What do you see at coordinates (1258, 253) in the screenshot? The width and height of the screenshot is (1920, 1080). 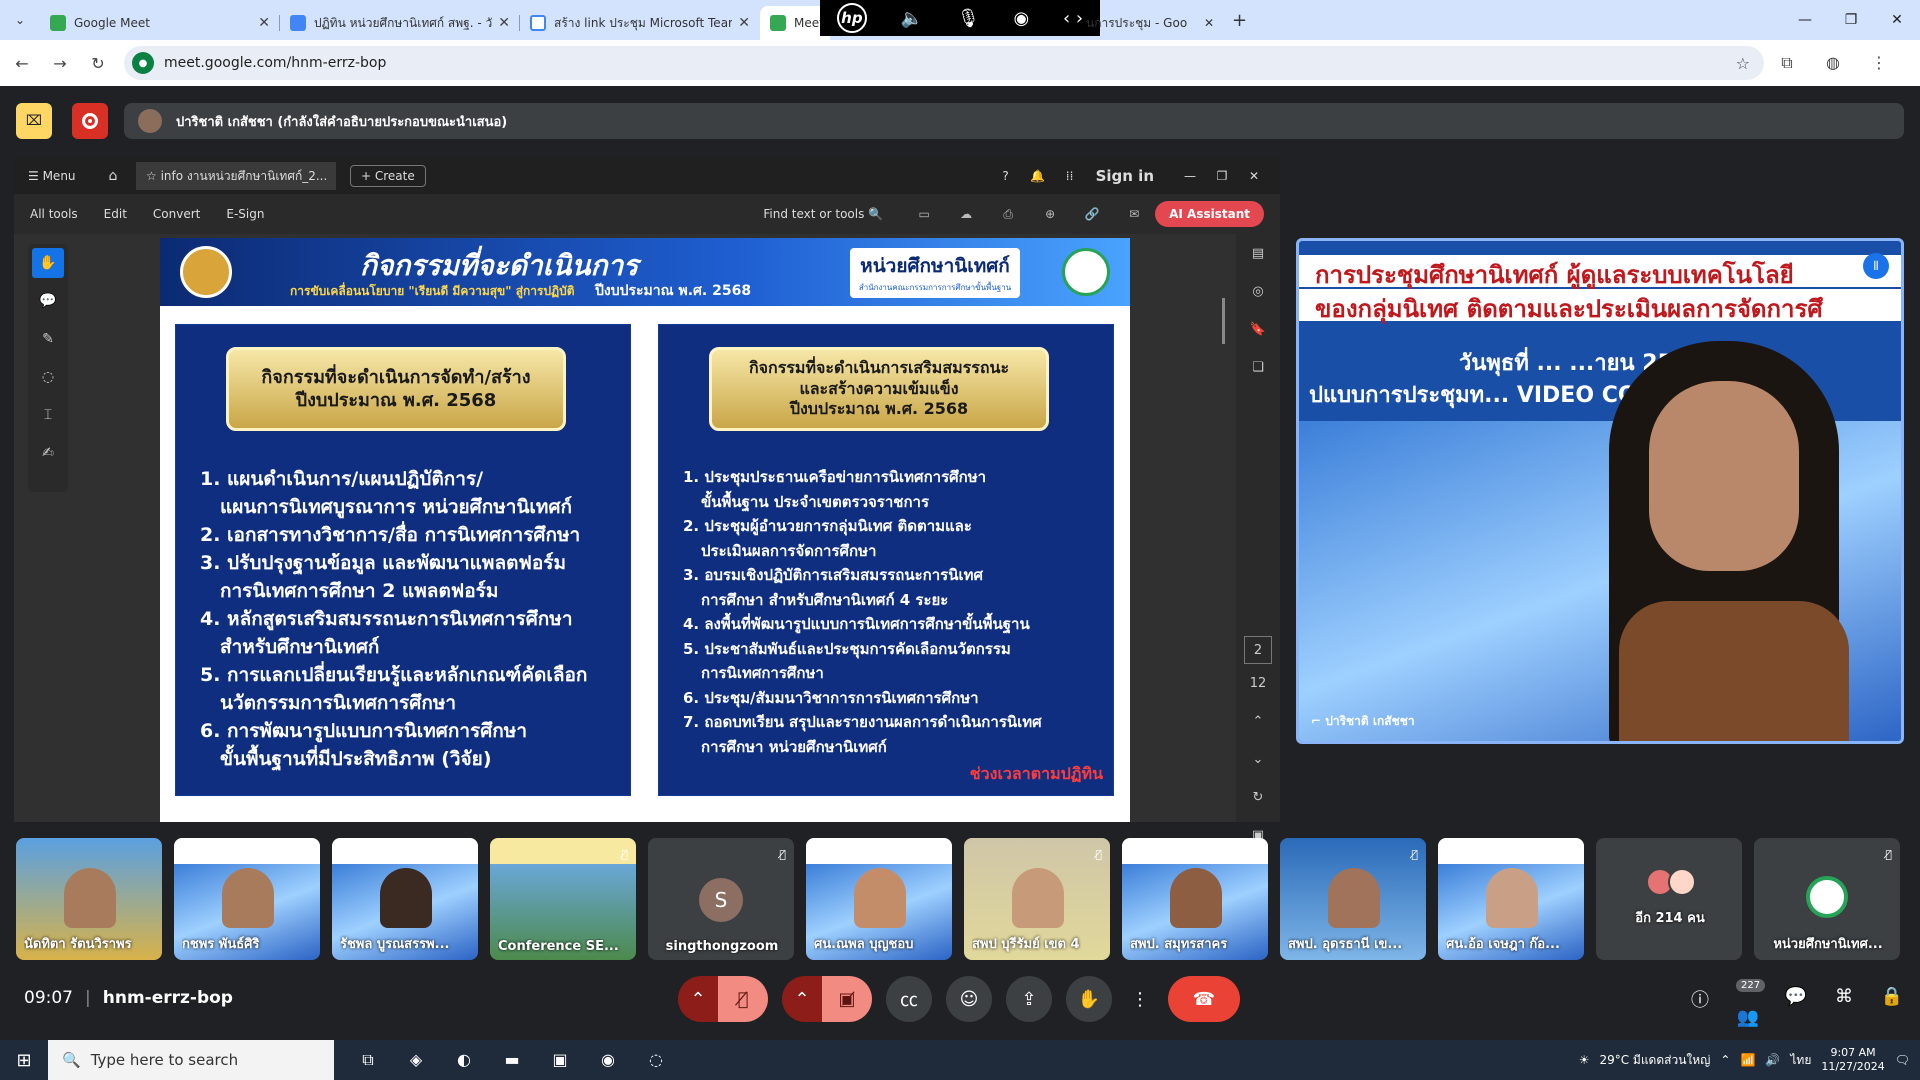 I see `comment-panel-icon: ▤` at bounding box center [1258, 253].